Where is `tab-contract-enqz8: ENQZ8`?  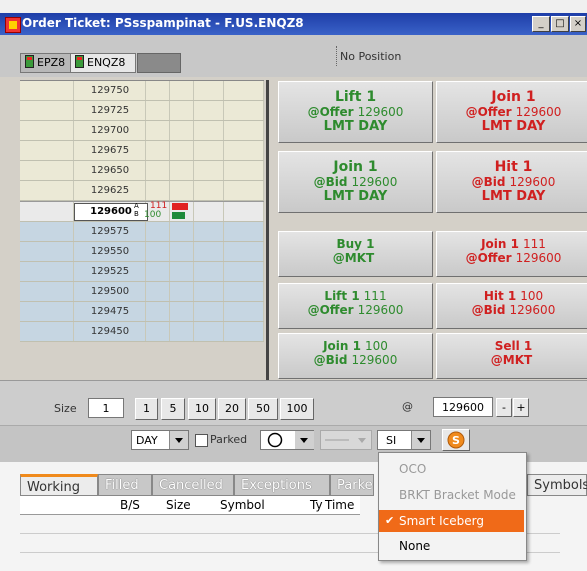 tab-contract-enqz8: ENQZ8 is located at coordinates (103, 63).